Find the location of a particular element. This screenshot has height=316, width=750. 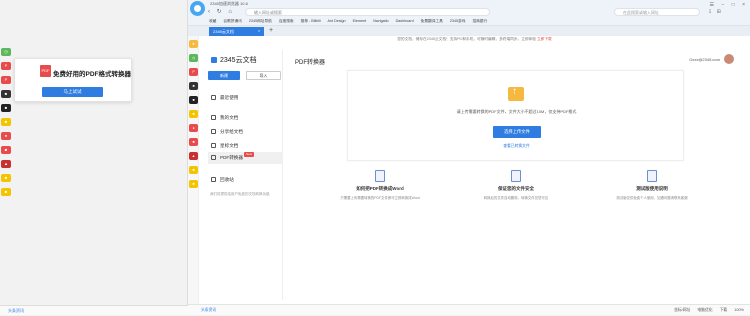

back-icon: ‹ is located at coordinates (209, 12).